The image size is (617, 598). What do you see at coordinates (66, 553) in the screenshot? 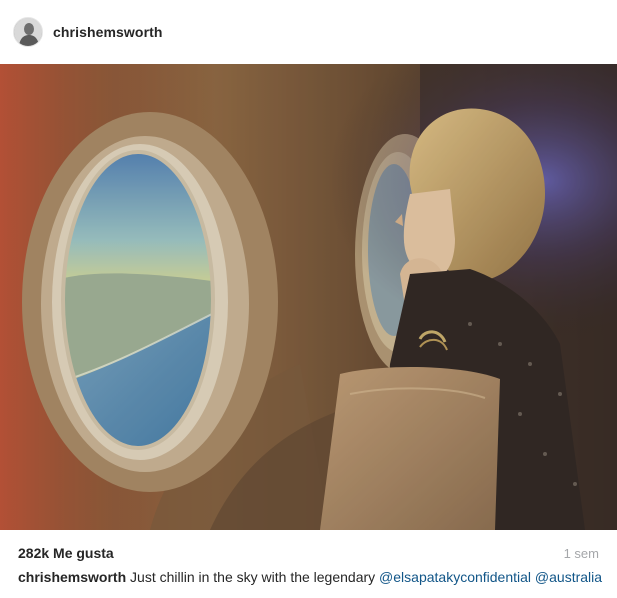
I see `likes-count: 282k Me gusta` at bounding box center [66, 553].